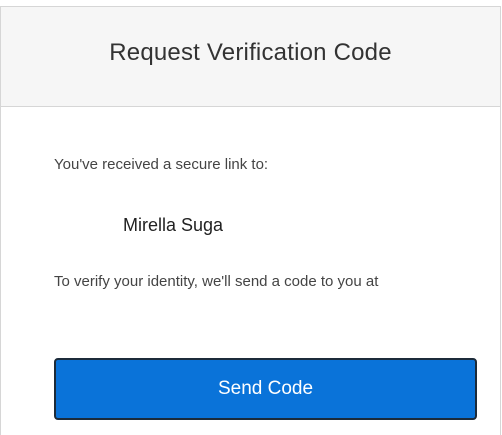  I want to click on recipient-name: Mirella Suga, so click(173, 225).